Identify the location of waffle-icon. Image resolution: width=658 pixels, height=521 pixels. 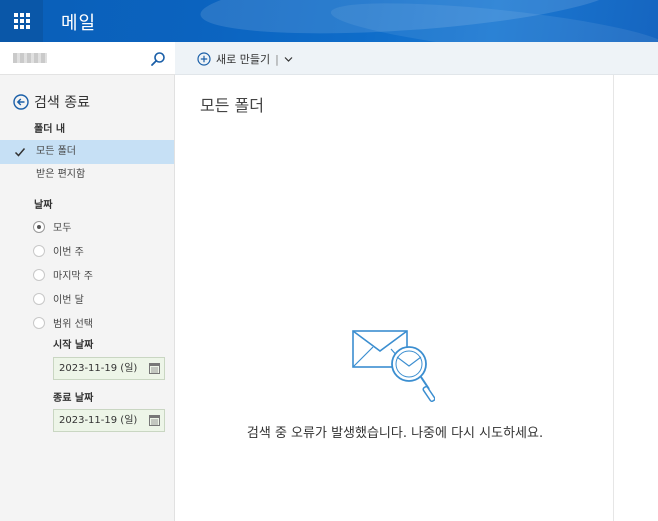
(21, 21).